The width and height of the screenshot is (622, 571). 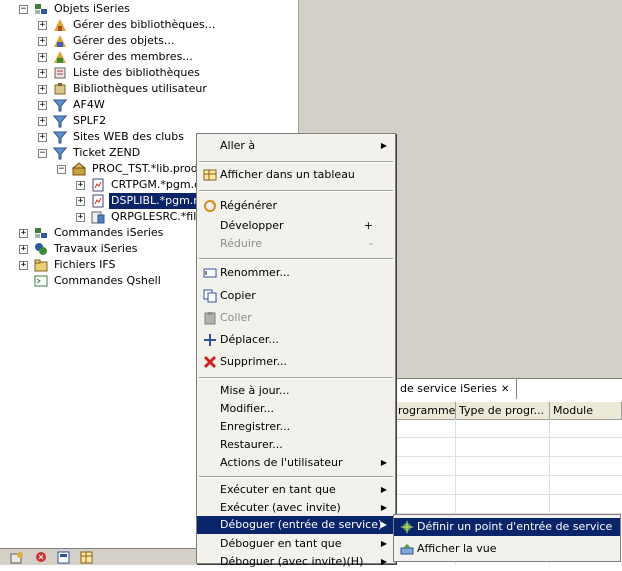 What do you see at coordinates (296, 525) in the screenshot?
I see `menu-item-deboguer-entree-service: Déboguer (entrée de service) ▶` at bounding box center [296, 525].